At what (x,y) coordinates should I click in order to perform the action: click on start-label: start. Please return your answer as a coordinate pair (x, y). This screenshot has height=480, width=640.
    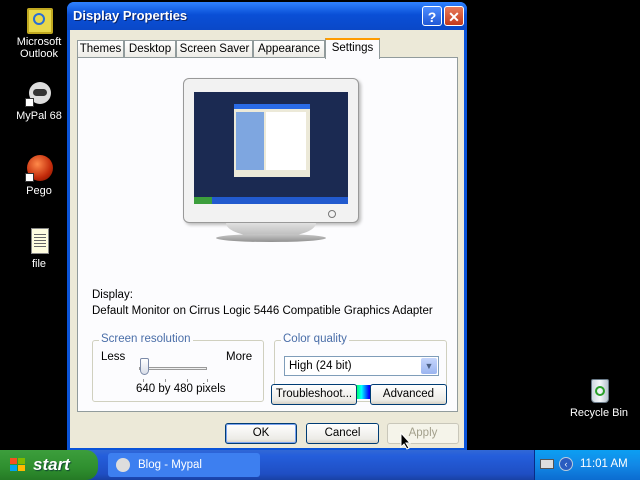
    Looking at the image, I should click on (51, 464).